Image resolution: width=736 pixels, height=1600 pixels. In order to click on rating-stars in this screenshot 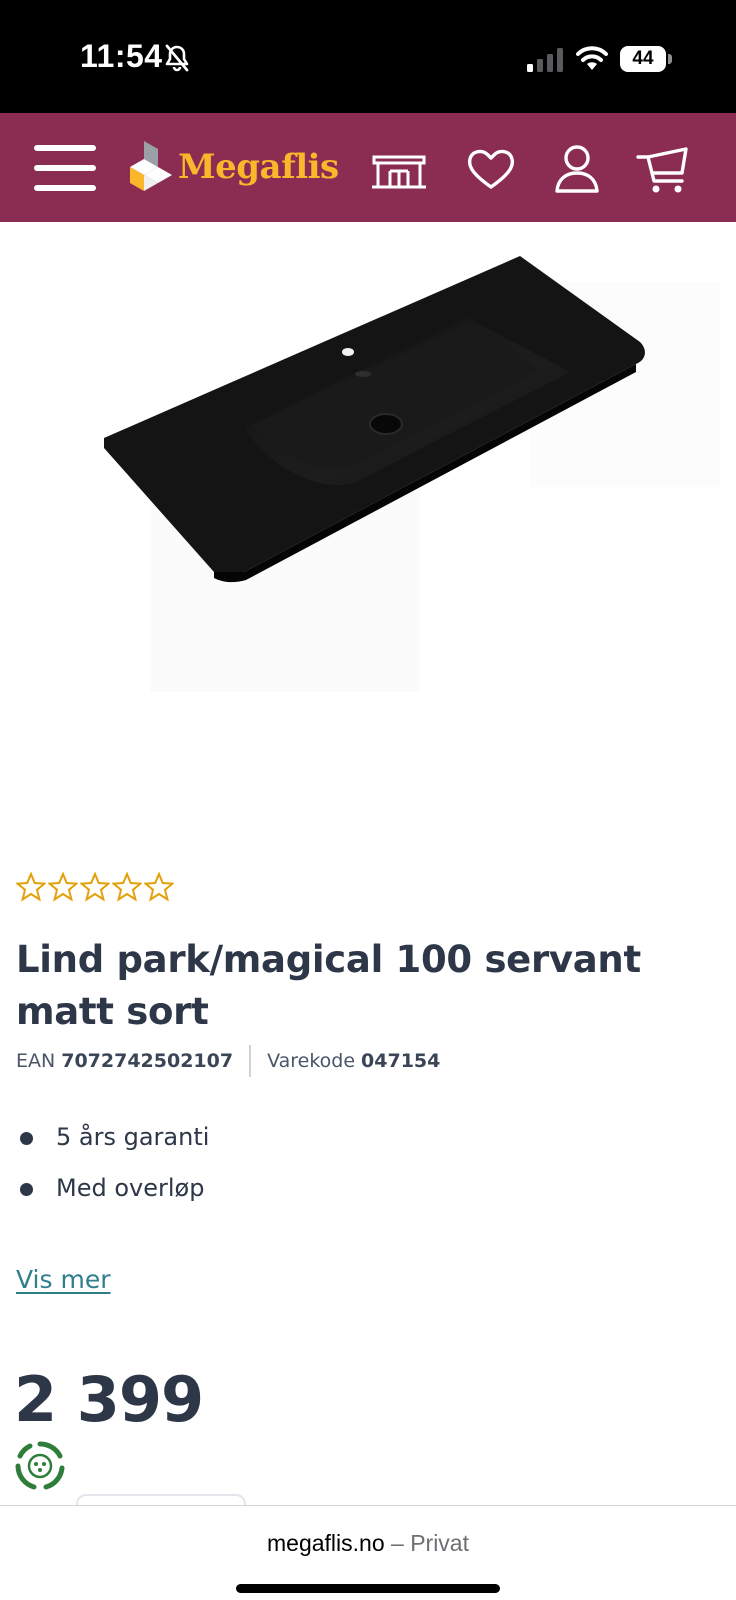, I will do `click(95, 888)`.